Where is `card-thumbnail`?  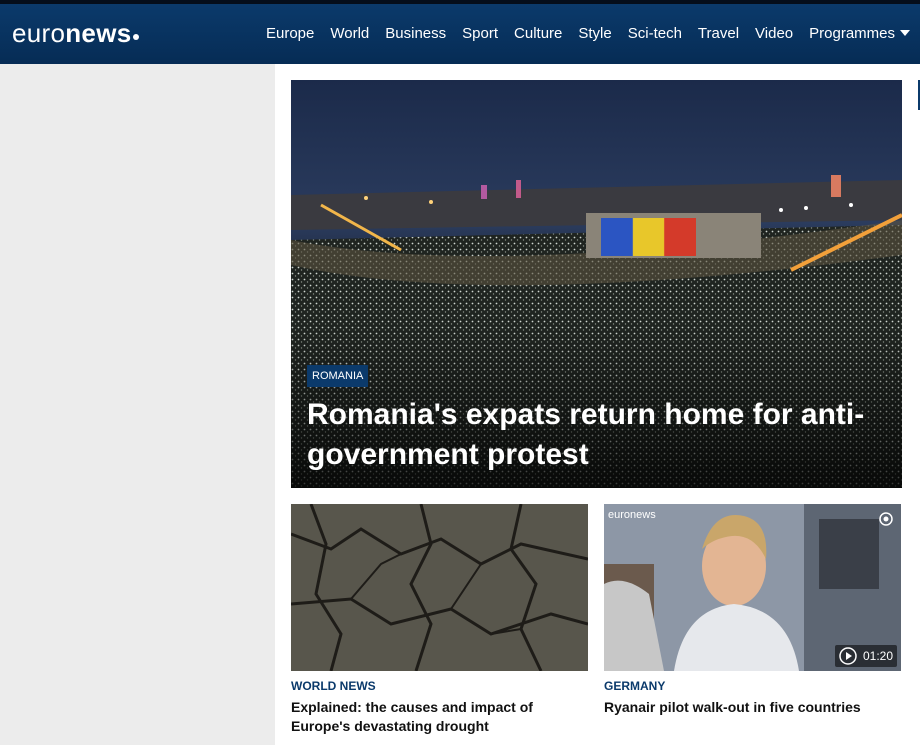
card-thumbnail is located at coordinates (439, 587).